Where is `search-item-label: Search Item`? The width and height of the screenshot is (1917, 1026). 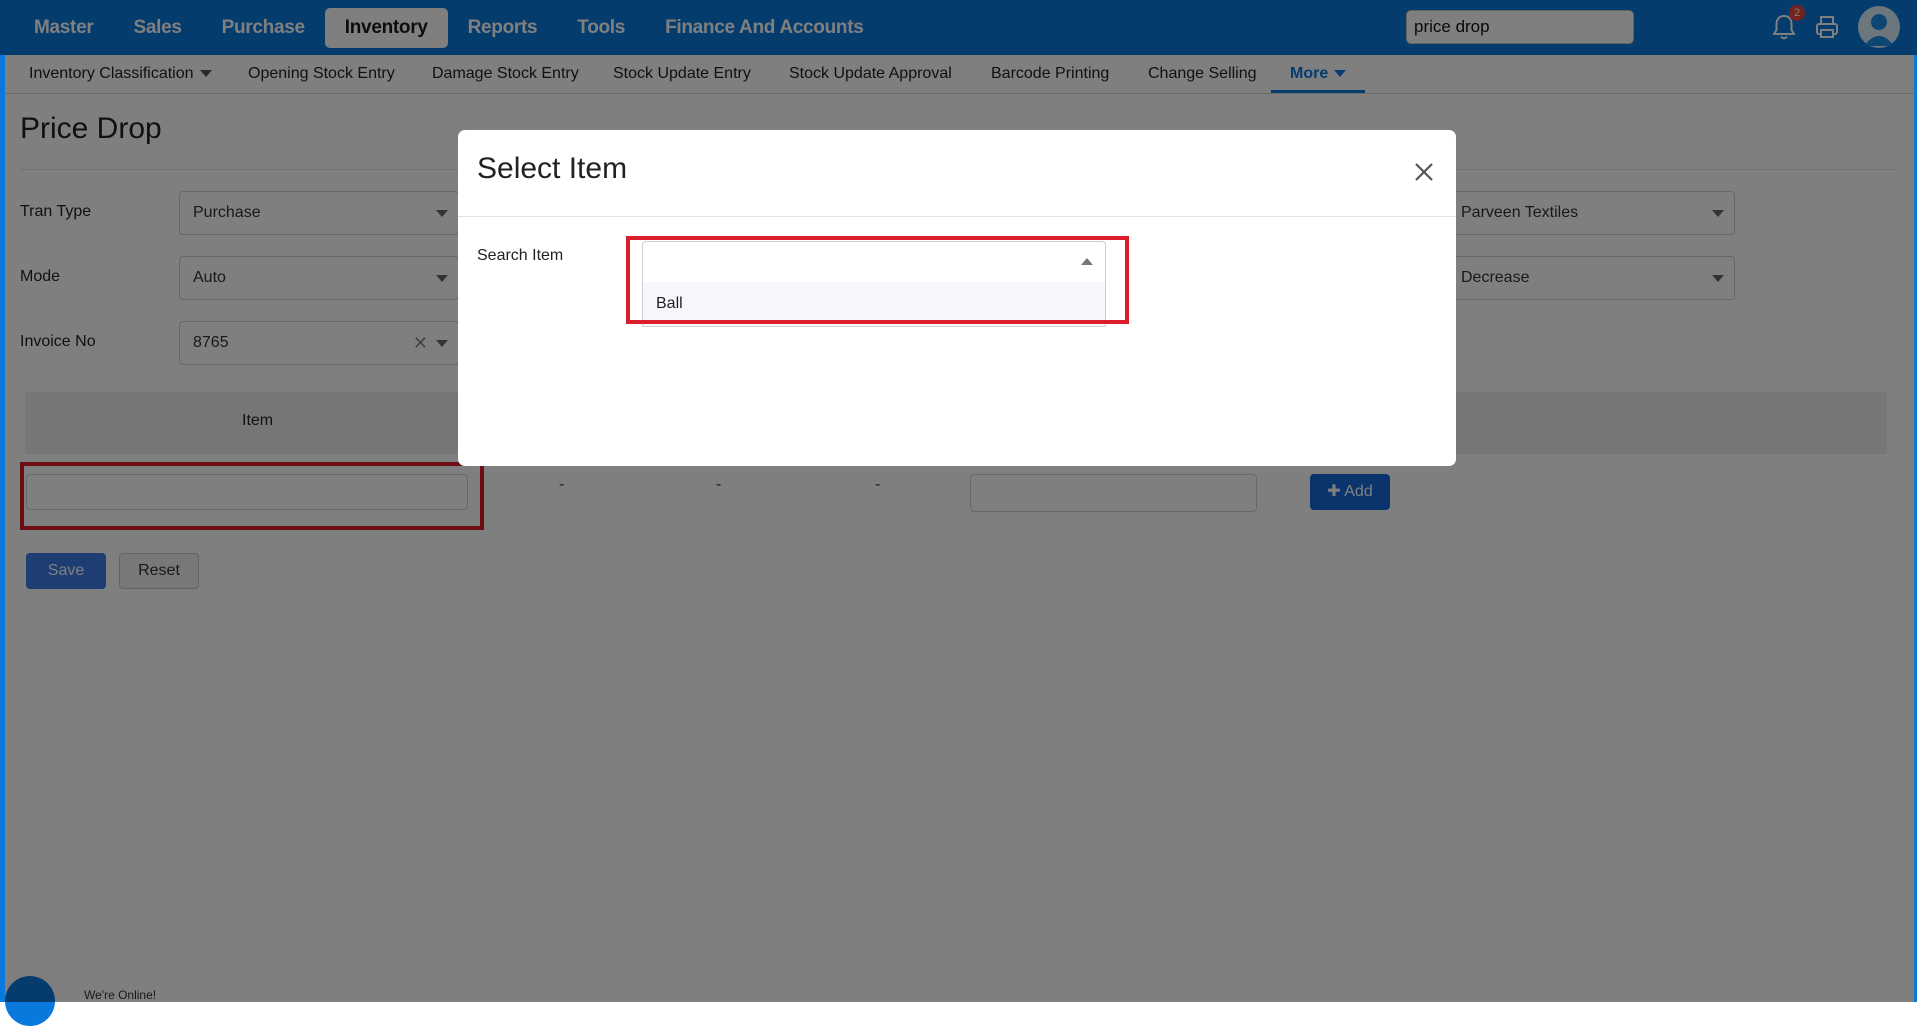
search-item-label: Search Item is located at coordinates (520, 255).